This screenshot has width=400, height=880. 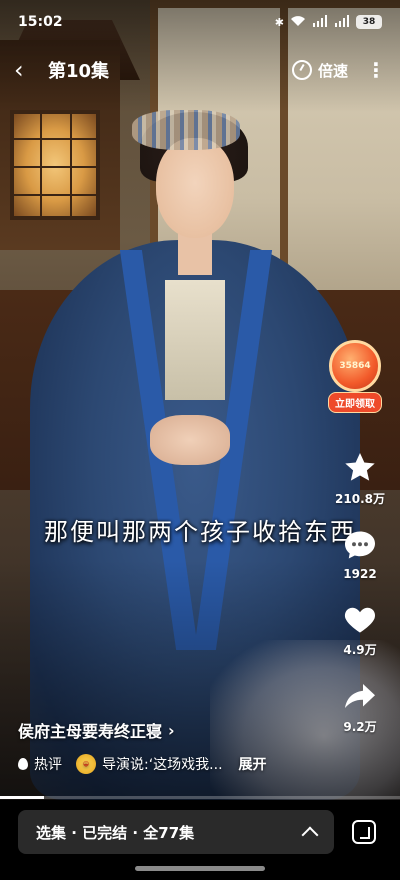 I want to click on flame-icon, so click(x=23, y=764).